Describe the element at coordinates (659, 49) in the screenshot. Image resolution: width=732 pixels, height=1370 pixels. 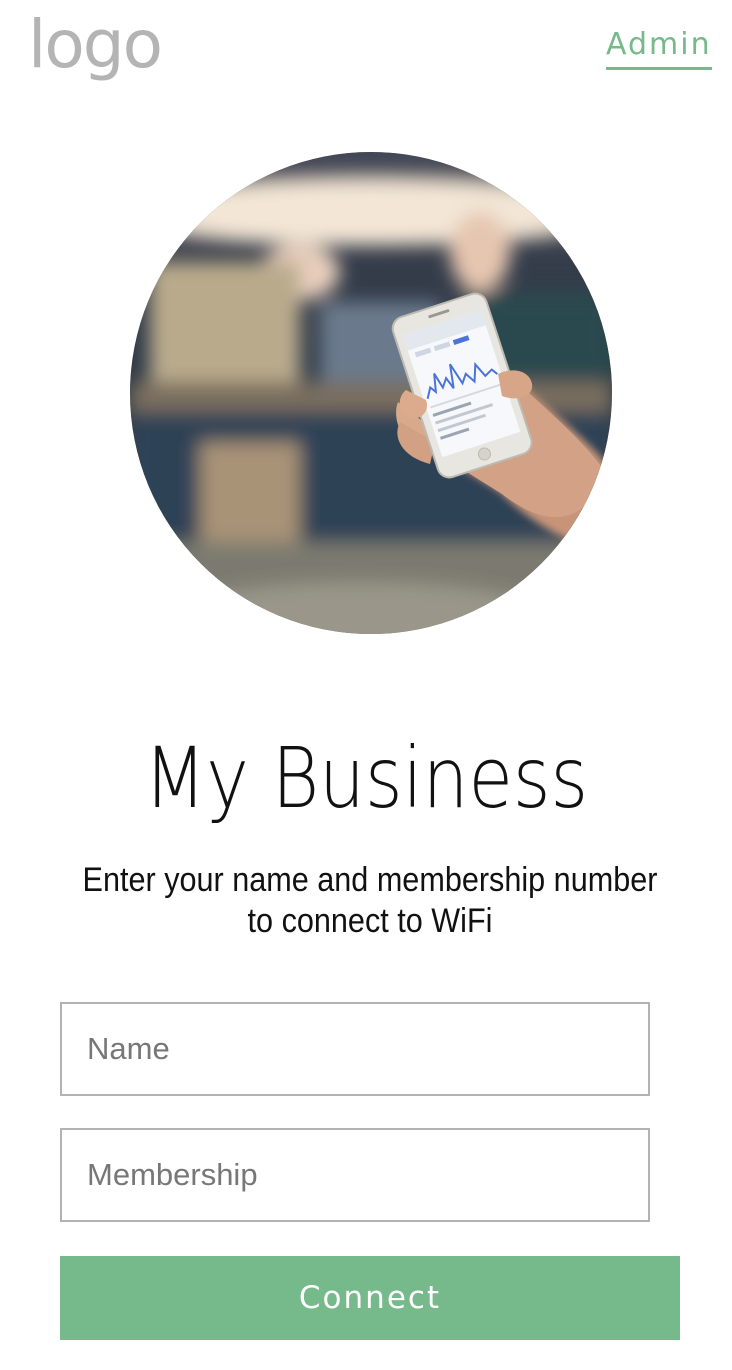
I see `admin-link: Admin` at that location.